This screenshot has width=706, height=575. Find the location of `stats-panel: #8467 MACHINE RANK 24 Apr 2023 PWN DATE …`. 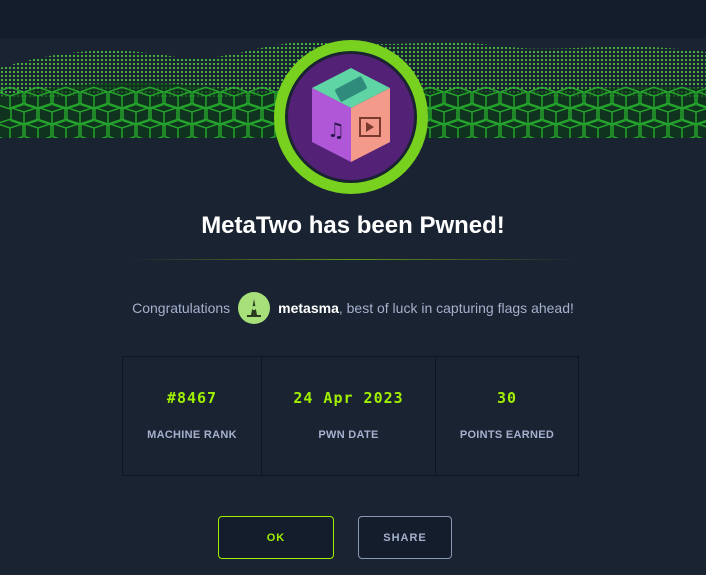

stats-panel: #8467 MACHINE RANK 24 Apr 2023 PWN DATE … is located at coordinates (350, 416).